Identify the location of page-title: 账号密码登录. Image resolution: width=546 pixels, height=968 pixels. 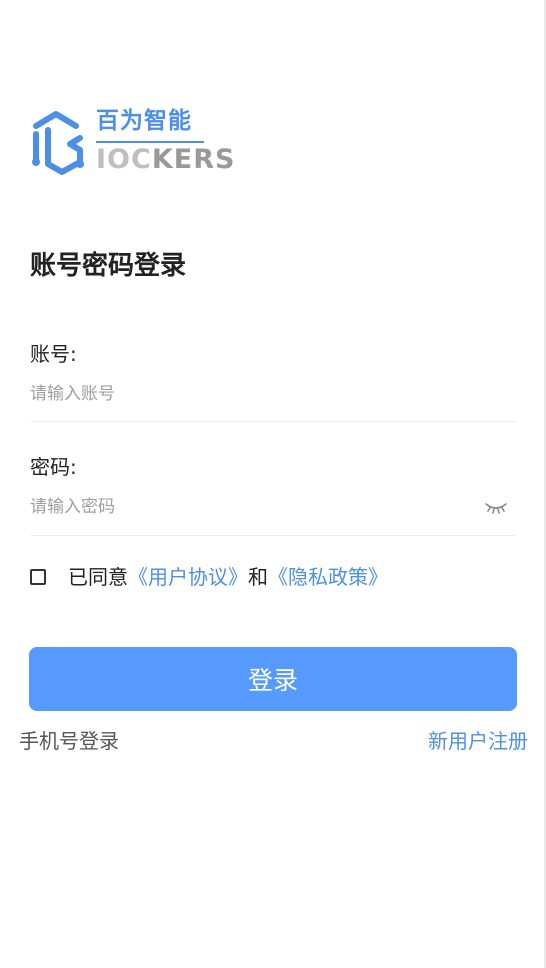
(108, 266).